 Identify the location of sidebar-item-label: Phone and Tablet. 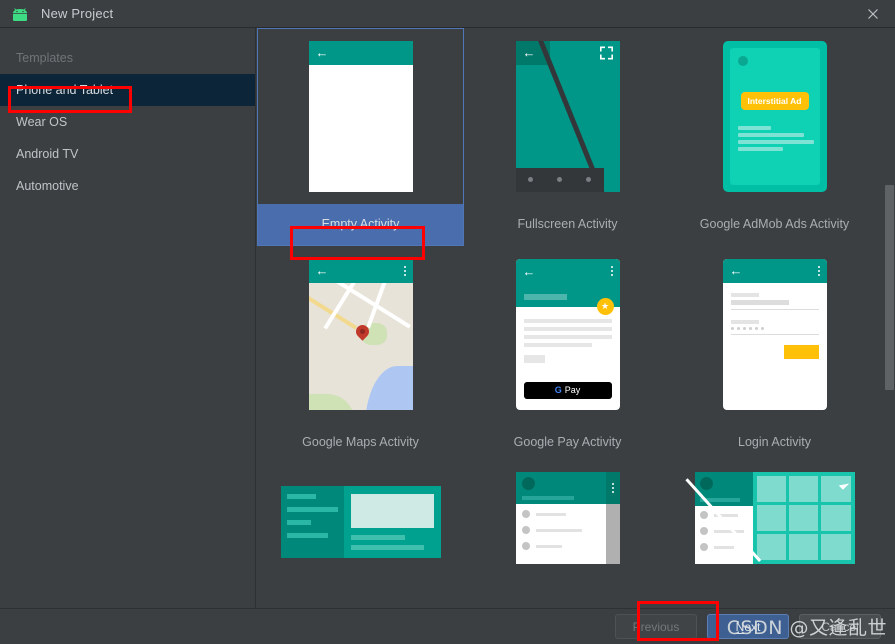
(65, 90).